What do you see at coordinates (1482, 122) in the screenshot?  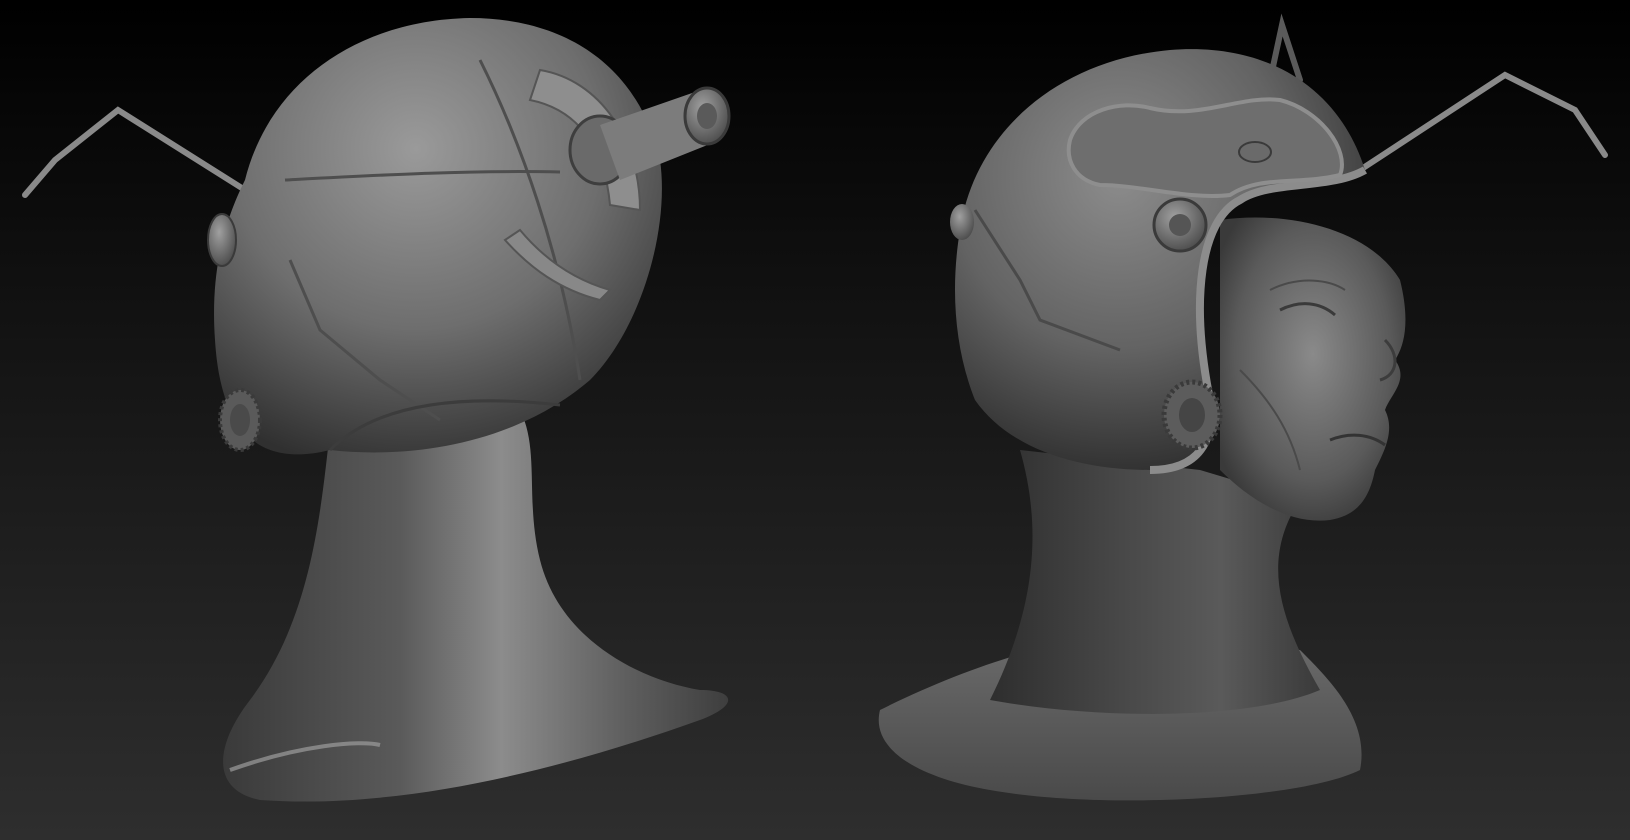 I see `antenna-right-icon` at bounding box center [1482, 122].